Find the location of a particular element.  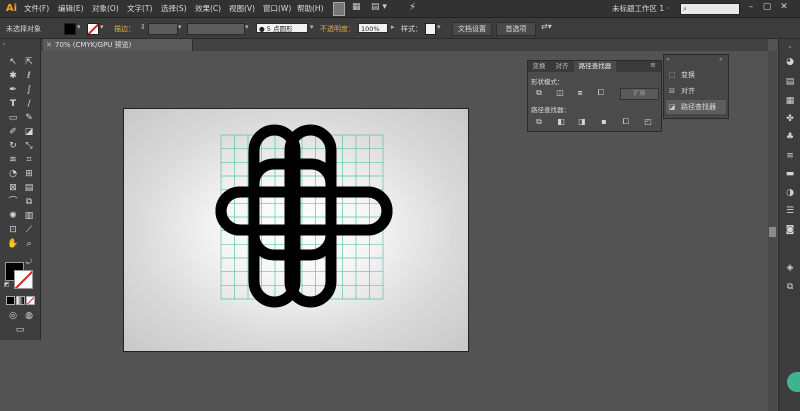

tab-pathfinder: 路径查找器 is located at coordinates (595, 66).